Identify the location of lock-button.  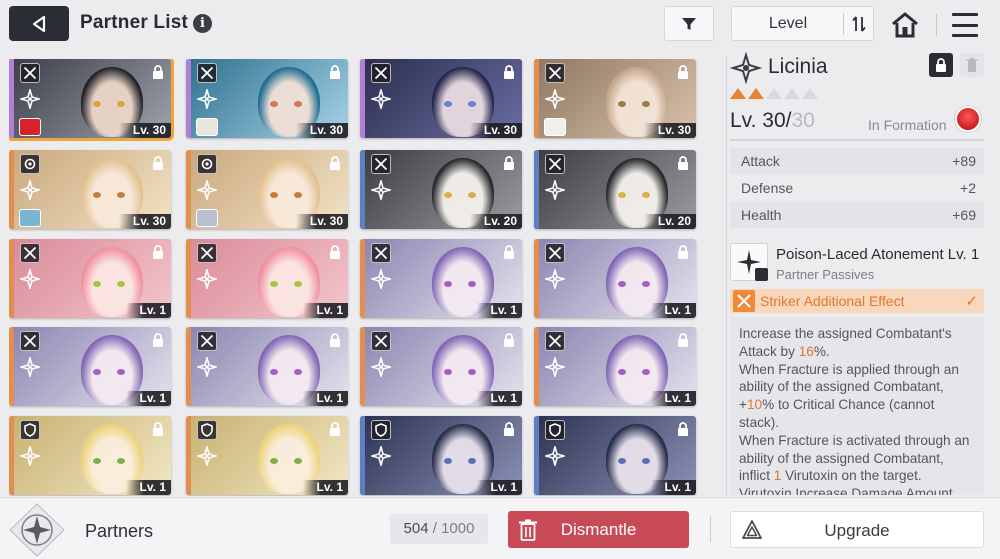
(941, 65).